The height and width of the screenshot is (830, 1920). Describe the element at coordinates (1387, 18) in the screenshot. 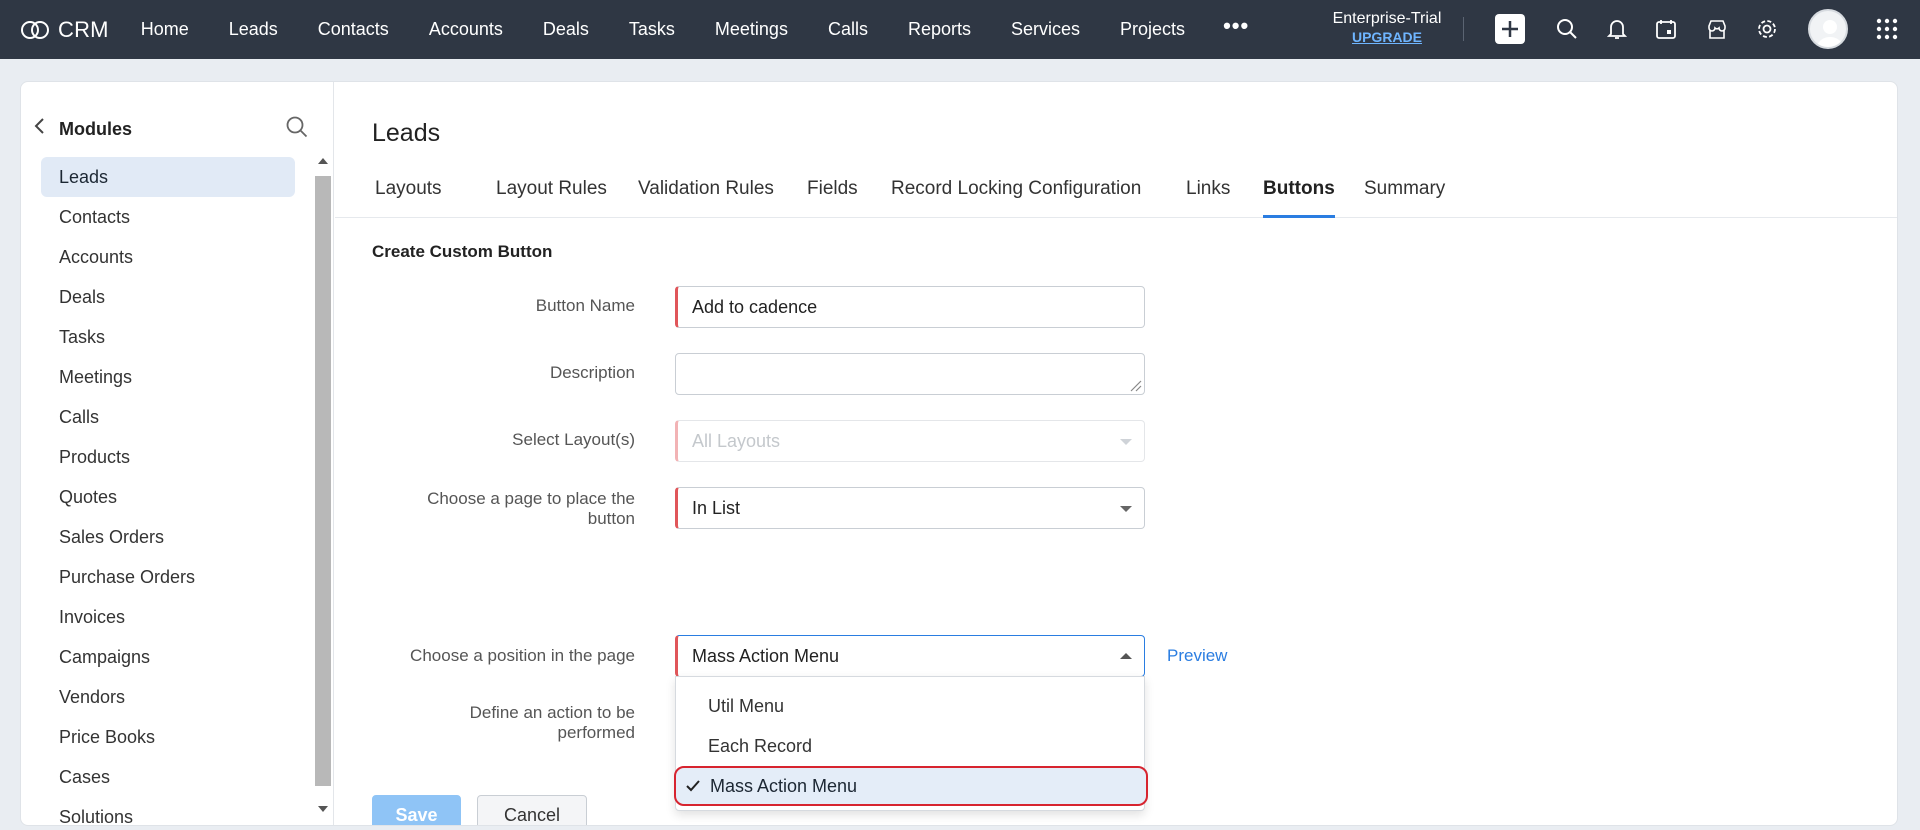

I see `trial-plan-name: Enterprise-Trial` at that location.